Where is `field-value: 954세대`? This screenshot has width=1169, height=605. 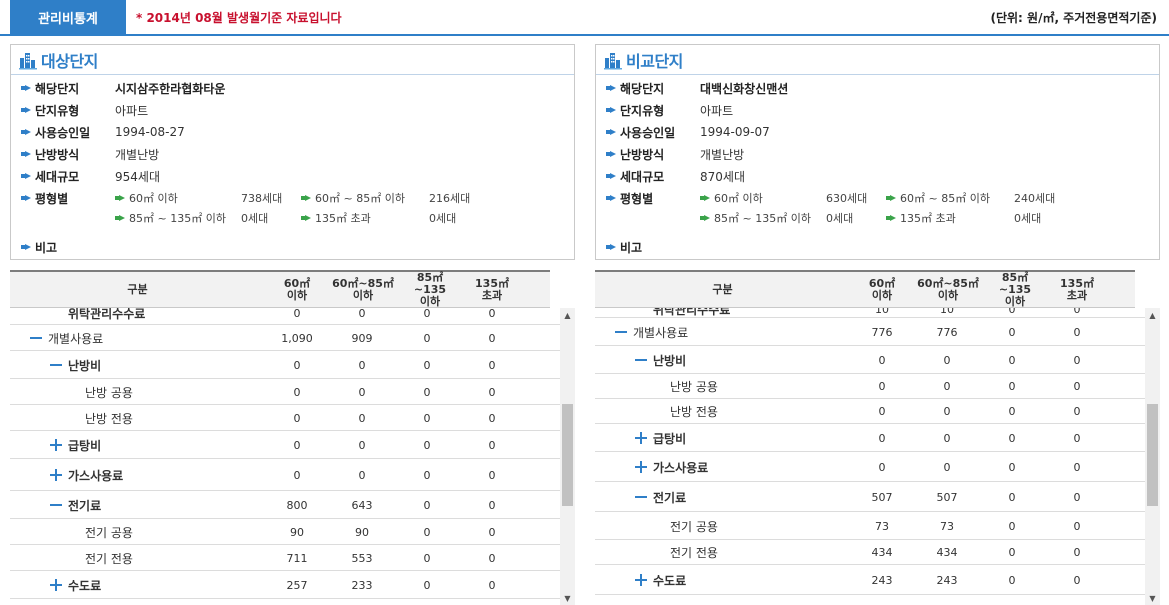 field-value: 954세대 is located at coordinates (137, 176).